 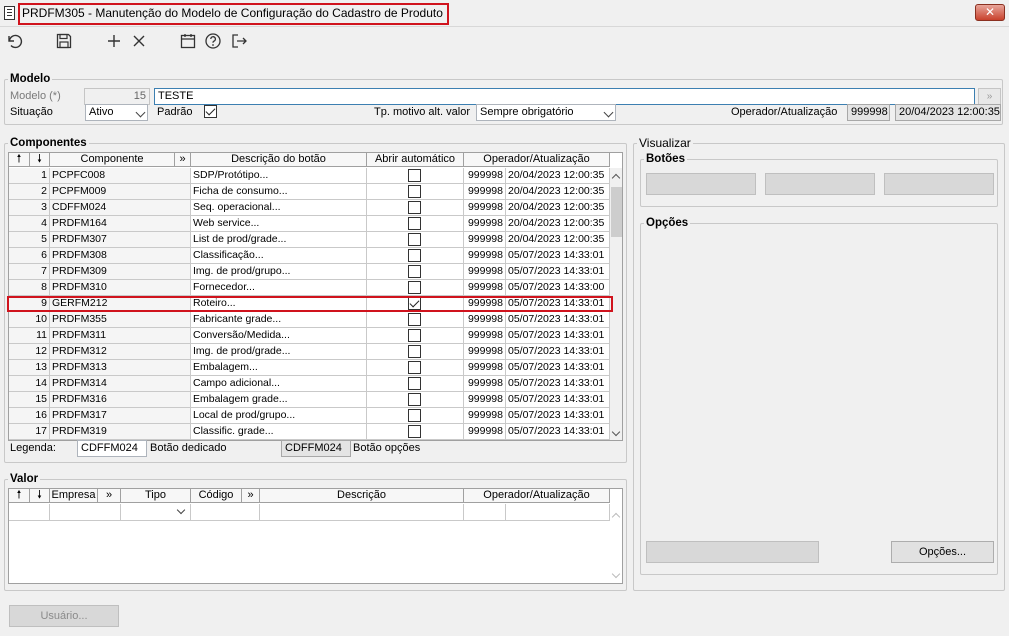 What do you see at coordinates (225, 512) in the screenshot?
I see `valor-codigo-cell` at bounding box center [225, 512].